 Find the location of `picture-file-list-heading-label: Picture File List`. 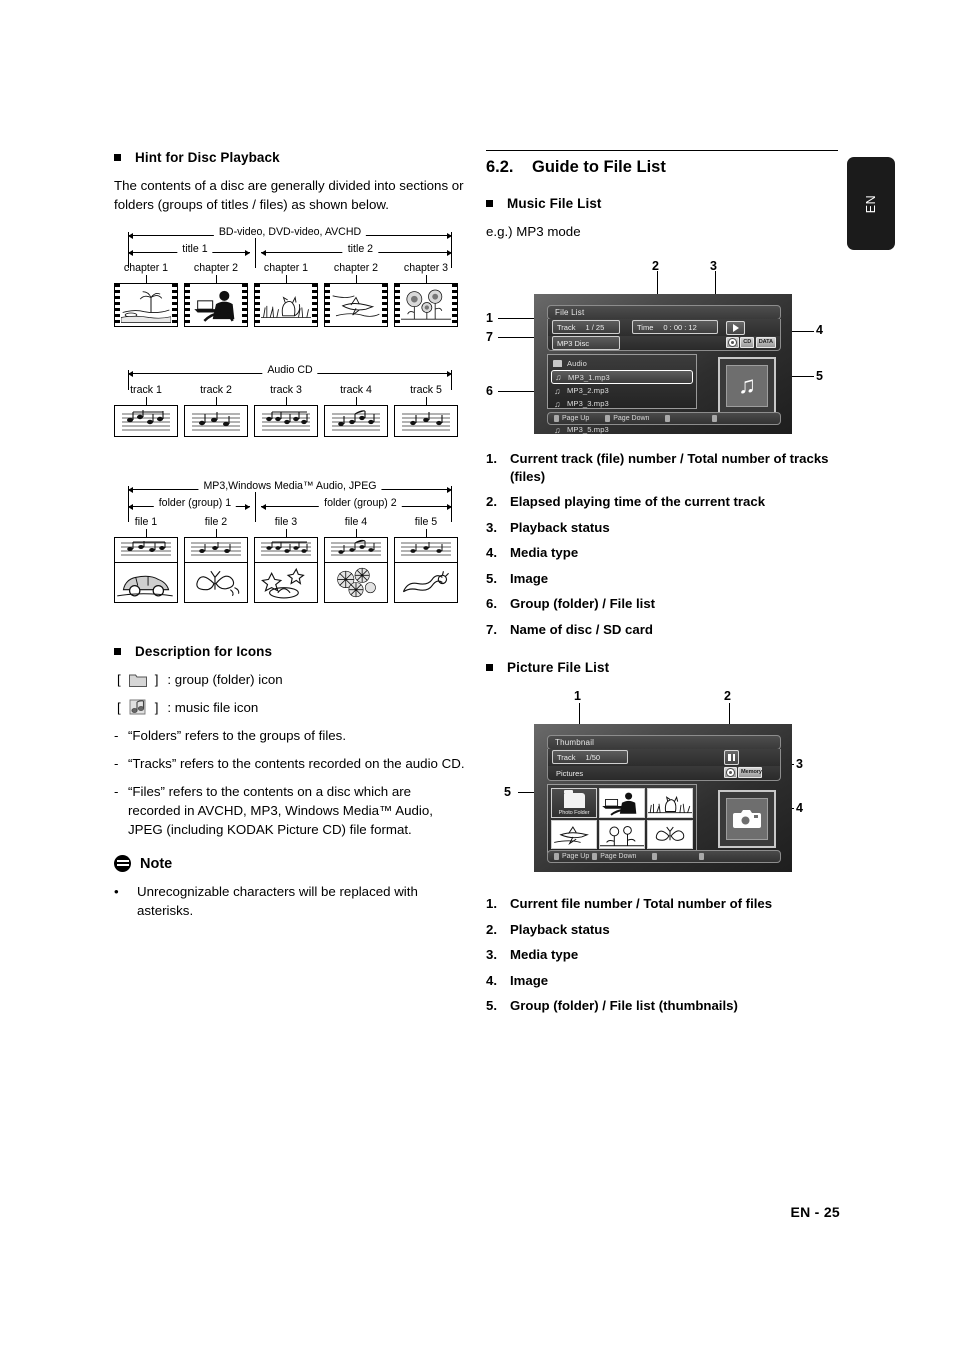

picture-file-list-heading-label: Picture File List is located at coordinates (558, 667).